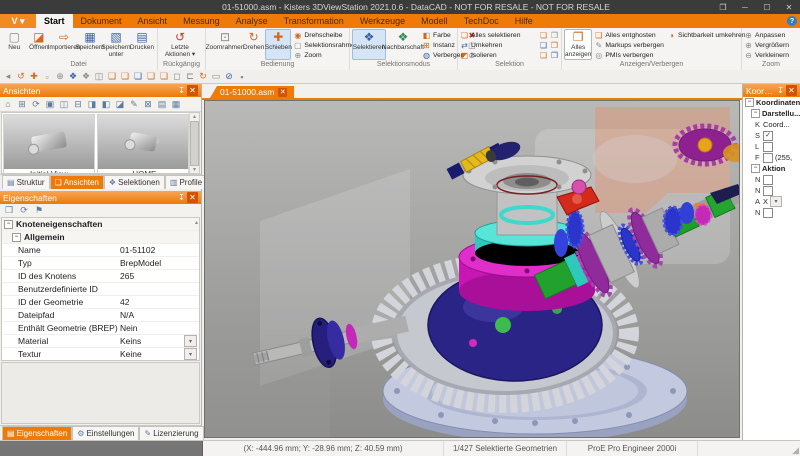  Describe the element at coordinates (21, 76) in the screenshot. I see `quick-undo-icon: ↺` at that location.